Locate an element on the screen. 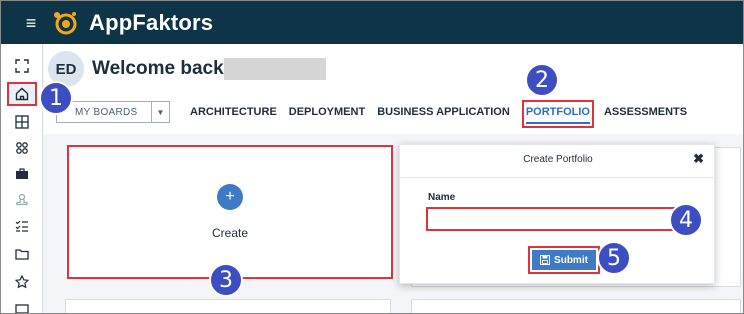  grid-icon is located at coordinates (22, 122).